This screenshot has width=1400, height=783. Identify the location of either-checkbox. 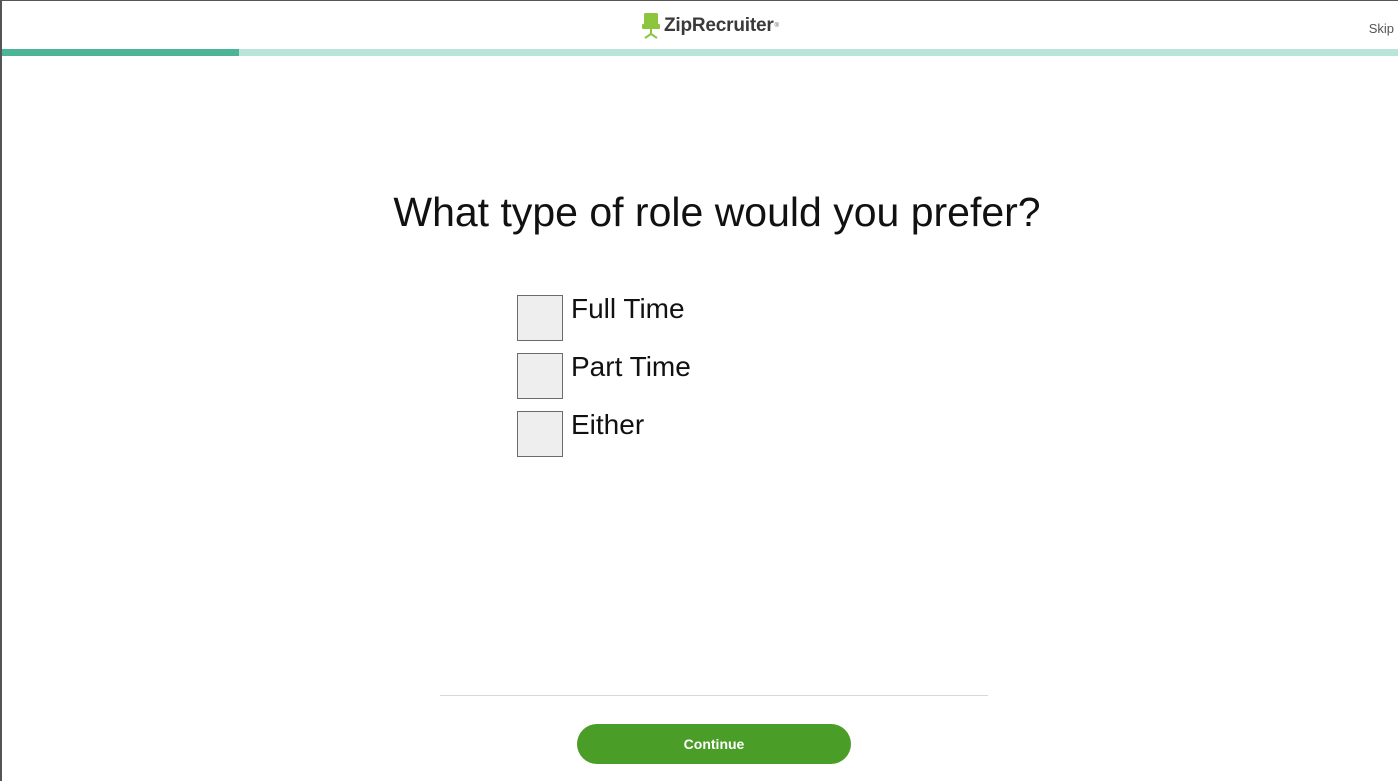
(540, 434).